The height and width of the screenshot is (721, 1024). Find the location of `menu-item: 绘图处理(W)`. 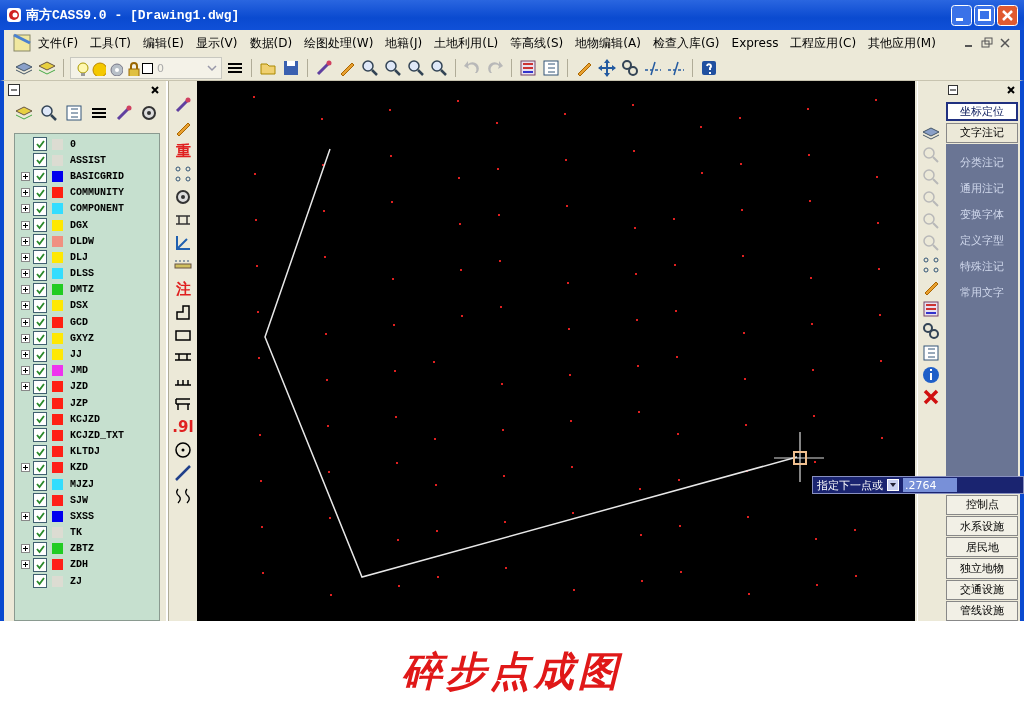

menu-item: 绘图处理(W) is located at coordinates (339, 43).